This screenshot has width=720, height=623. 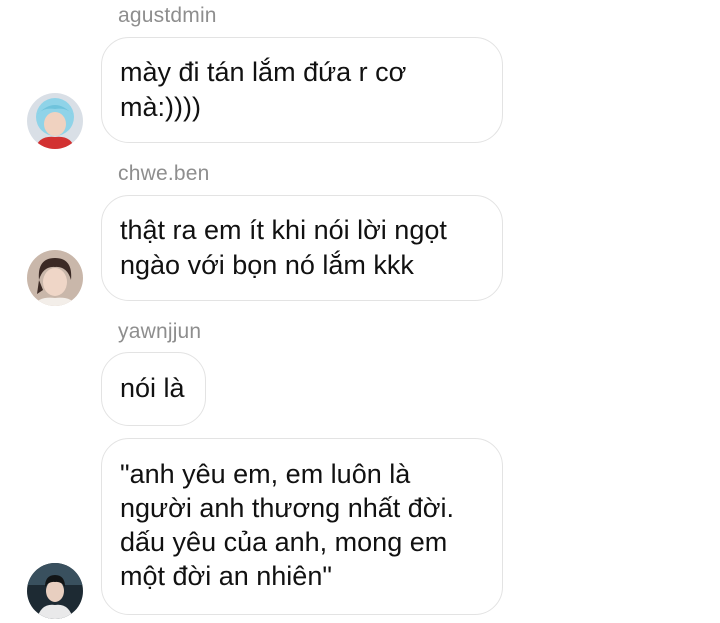 What do you see at coordinates (164, 174) in the screenshot?
I see `message-username: chwe.ben` at bounding box center [164, 174].